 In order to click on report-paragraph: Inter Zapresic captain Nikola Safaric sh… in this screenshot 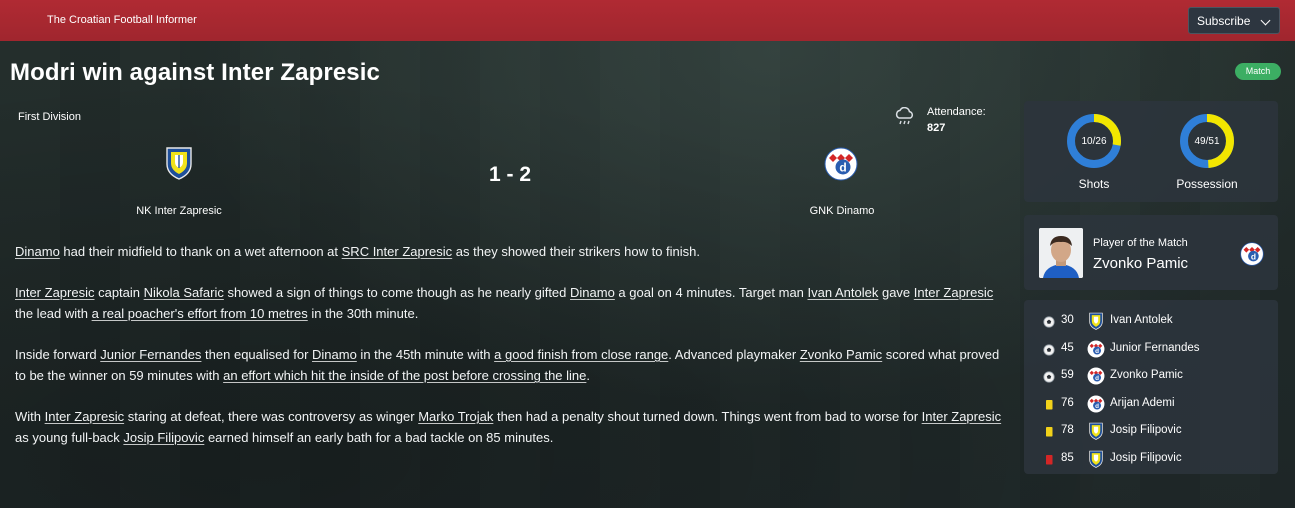, I will do `click(510, 303)`.